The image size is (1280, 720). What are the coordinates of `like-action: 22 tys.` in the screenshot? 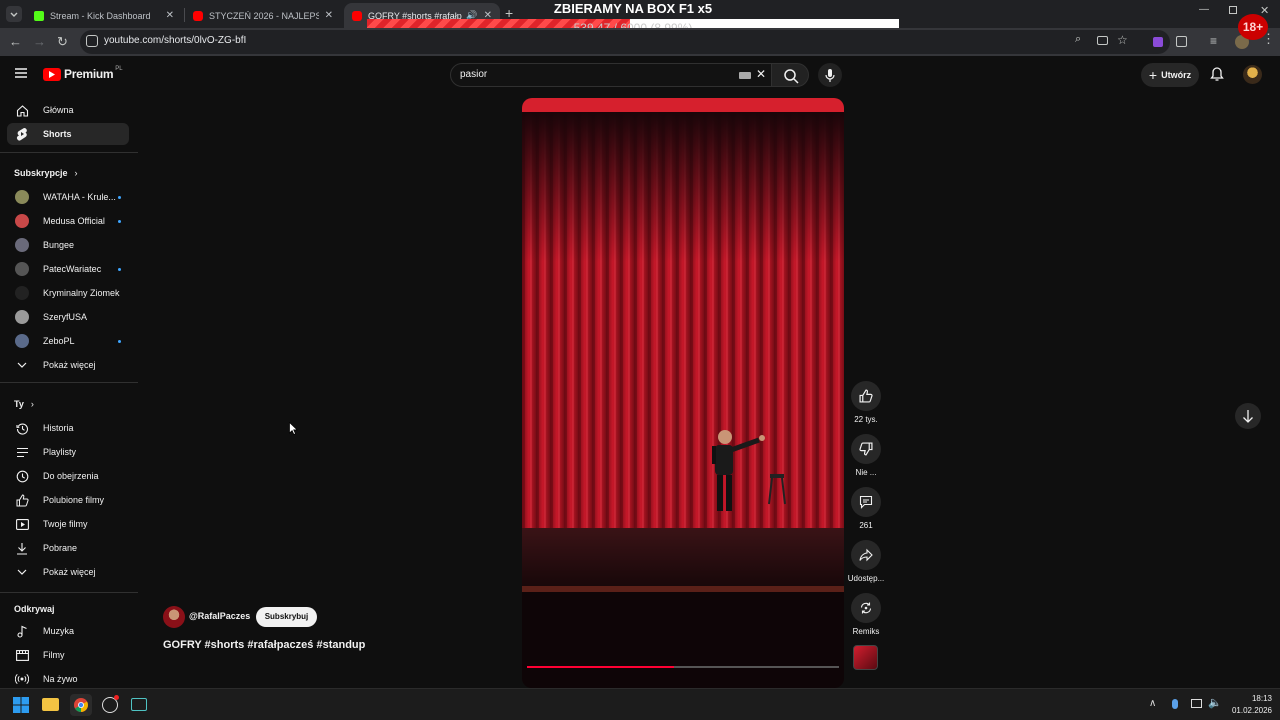 It's located at (866, 402).